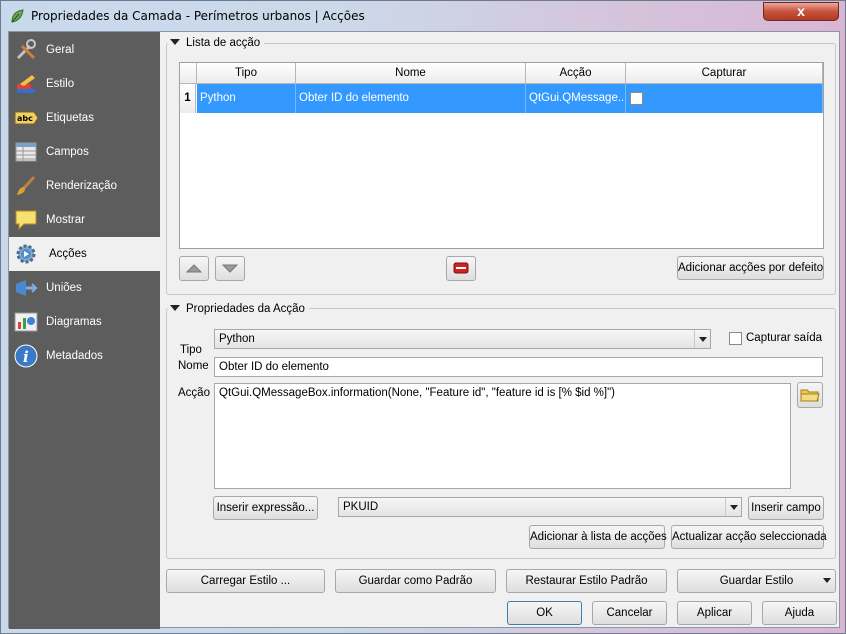 The height and width of the screenshot is (634, 846). Describe the element at coordinates (735, 338) in the screenshot. I see `capture-output-checkbox` at that location.